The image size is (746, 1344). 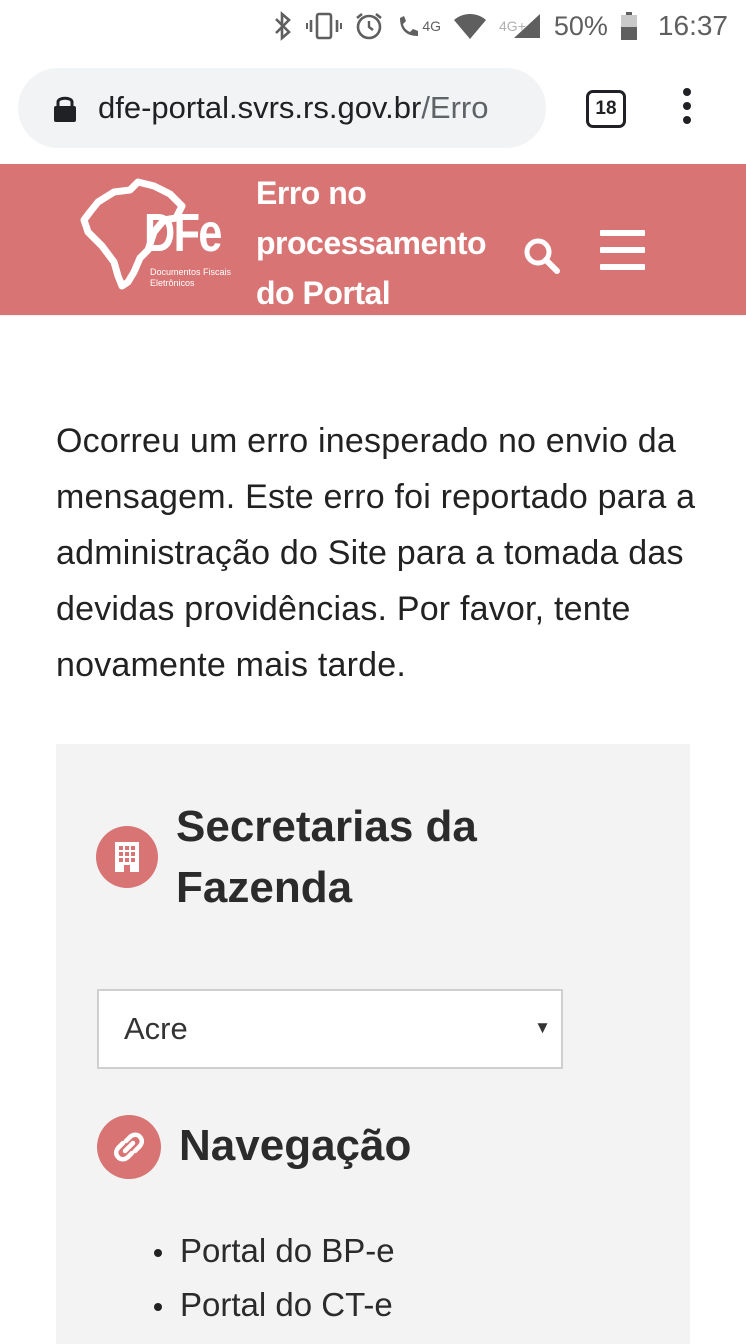 What do you see at coordinates (191, 272) in the screenshot?
I see `logo-subtitle-1: Documentos Fiscais` at bounding box center [191, 272].